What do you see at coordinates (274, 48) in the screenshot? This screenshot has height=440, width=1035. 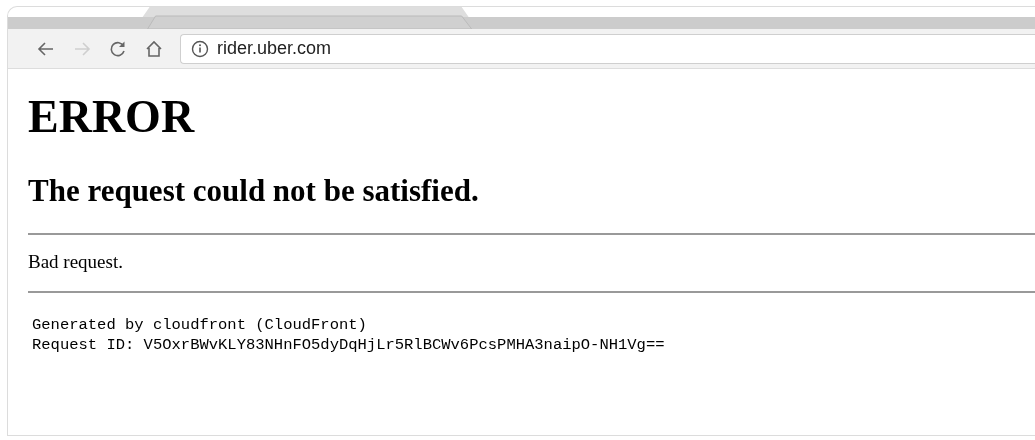 I see `url-text: rider.uber.com` at bounding box center [274, 48].